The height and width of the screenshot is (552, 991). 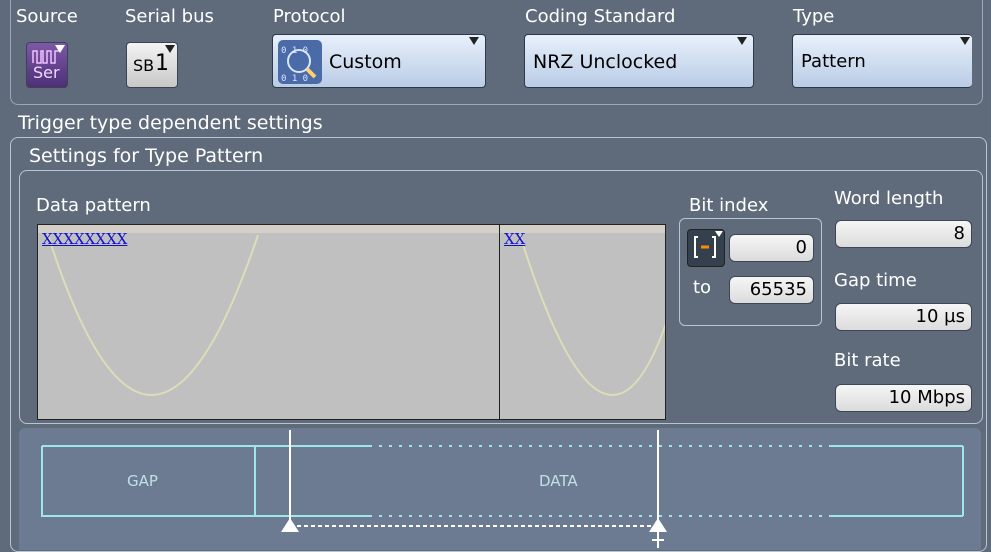 I want to click on data-pattern-editor-right: XX, so click(x=582, y=322).